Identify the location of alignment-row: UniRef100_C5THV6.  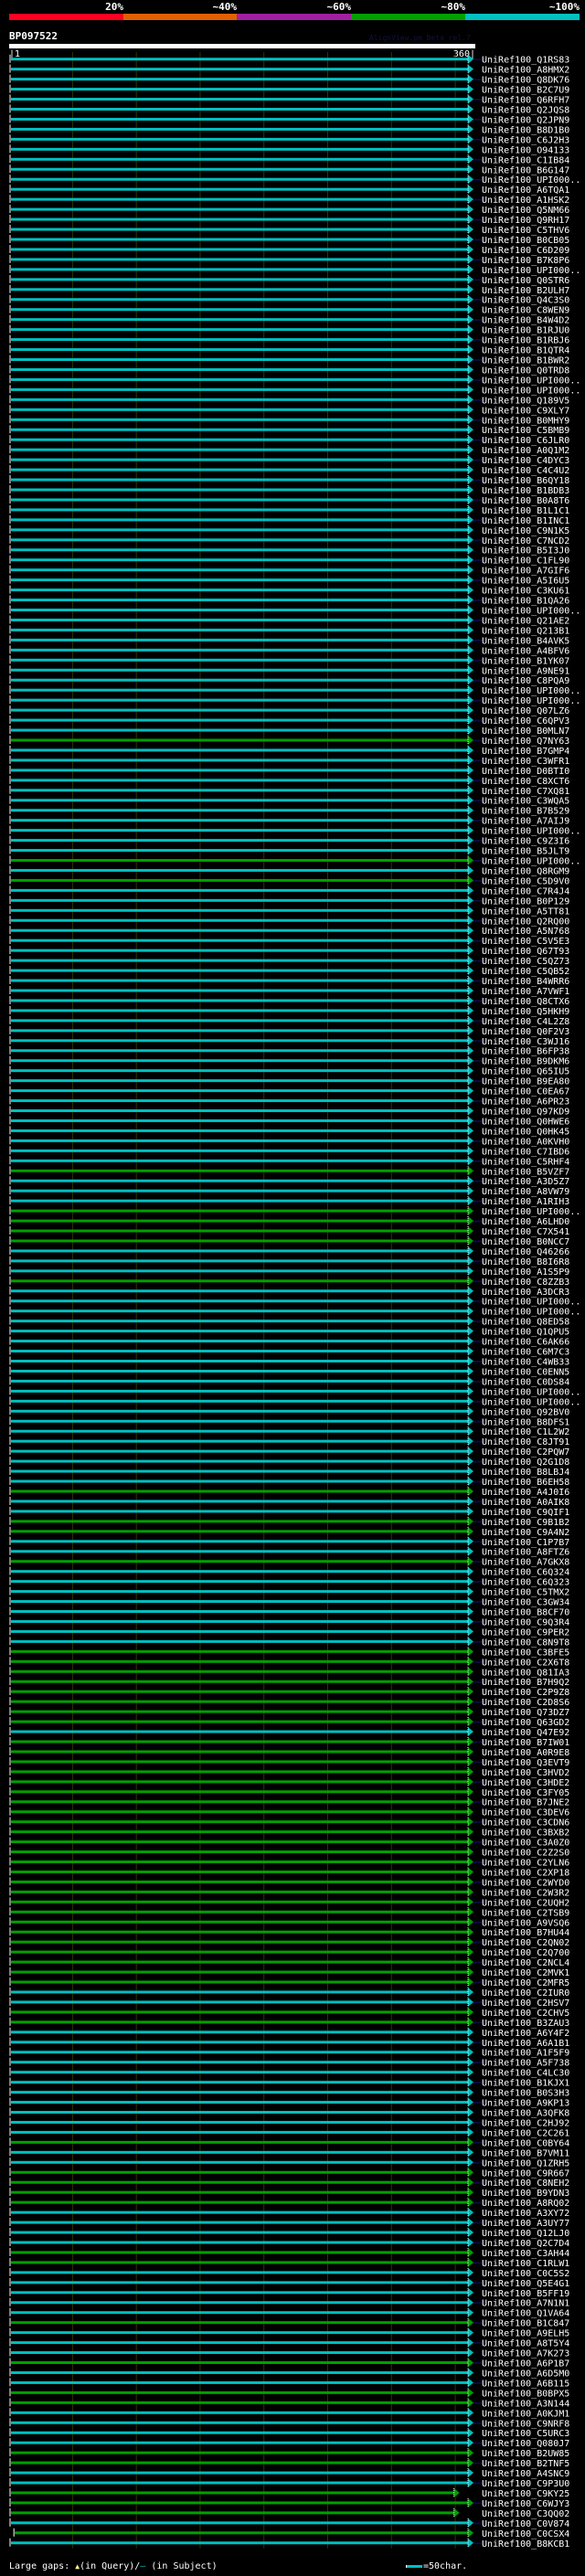
(289, 230).